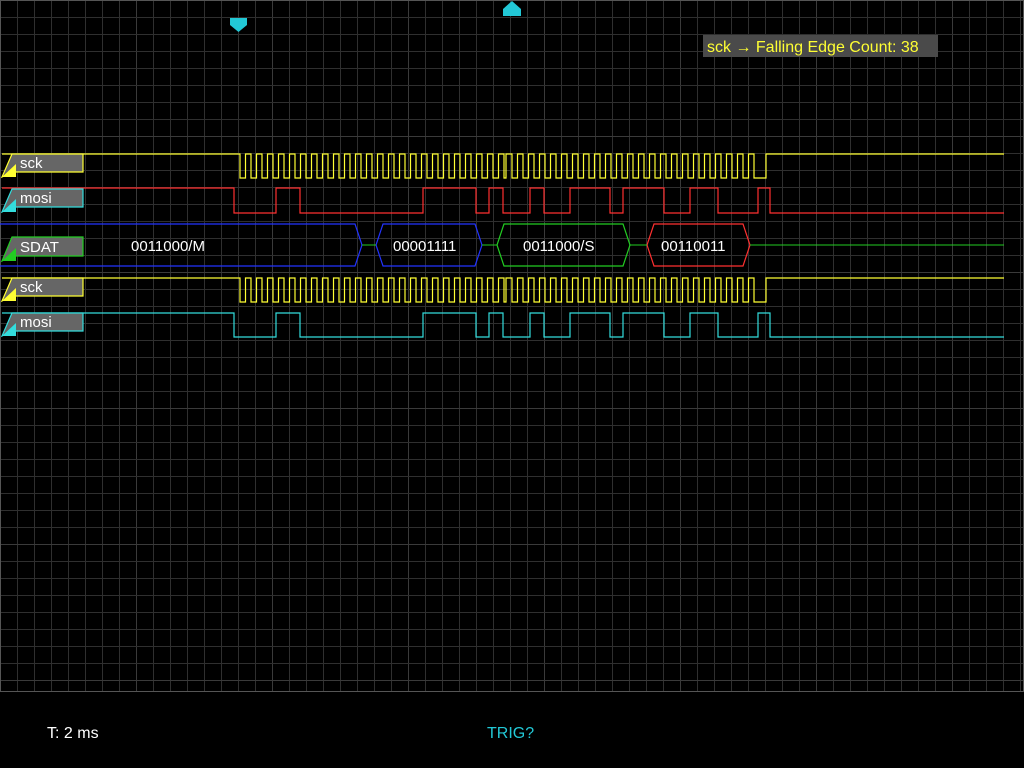  I want to click on trigger-status: TRIG?, so click(510, 733).